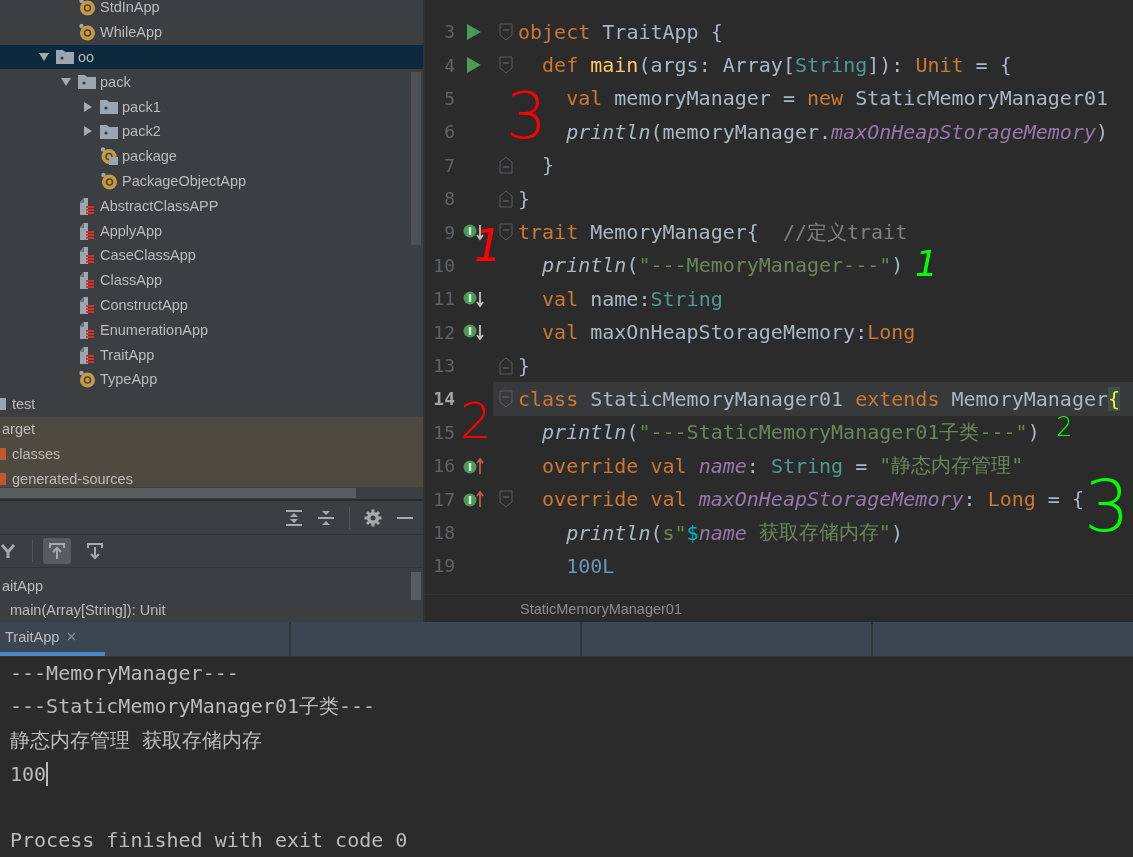  What do you see at coordinates (443, 499) in the screenshot?
I see `line-number: 17` at bounding box center [443, 499].